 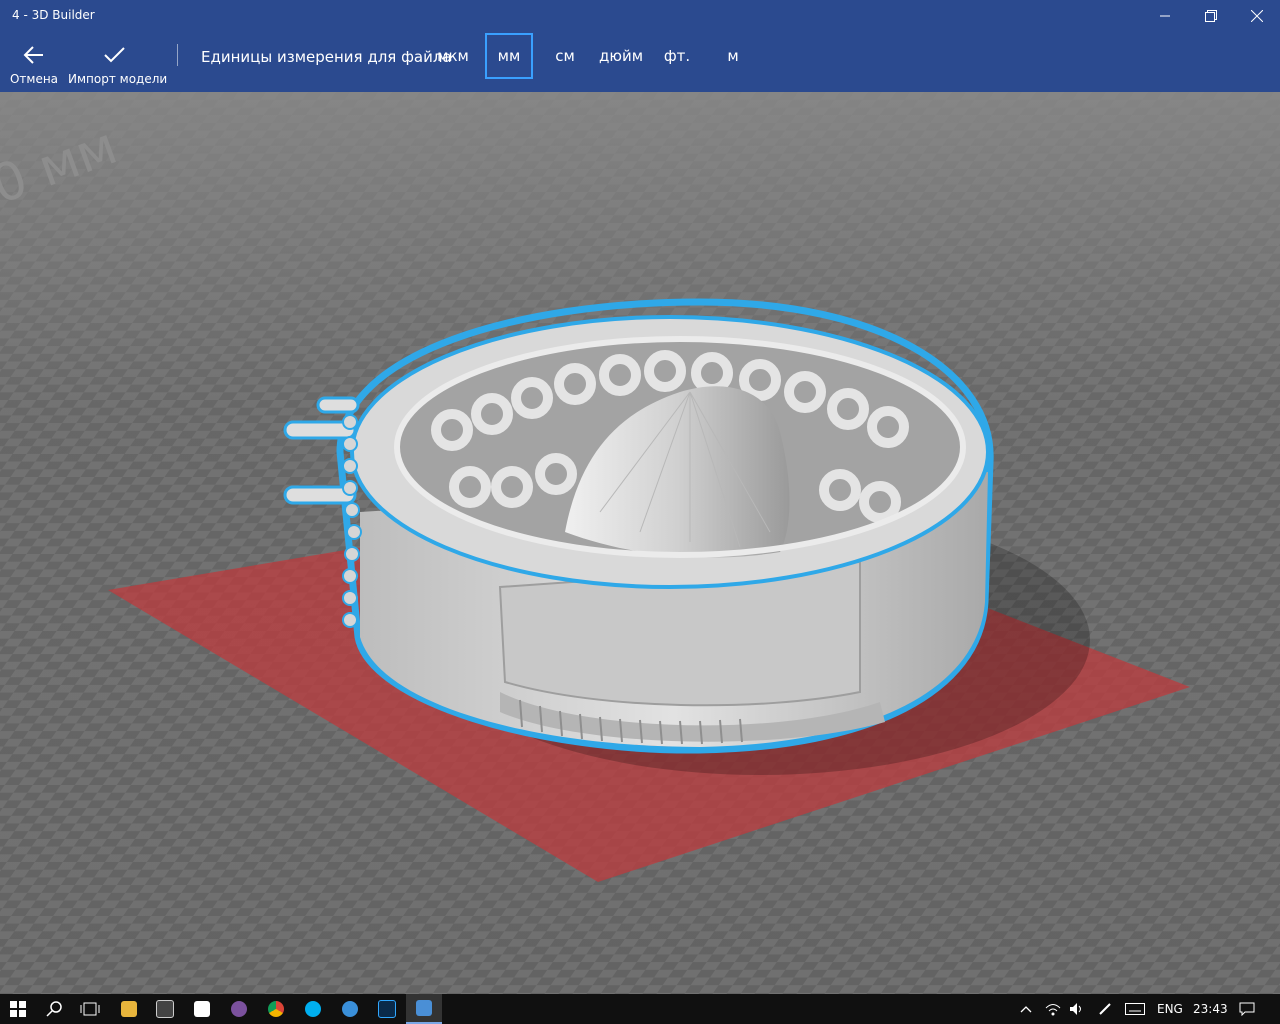 I want to click on network-button, so click(x=1053, y=1009).